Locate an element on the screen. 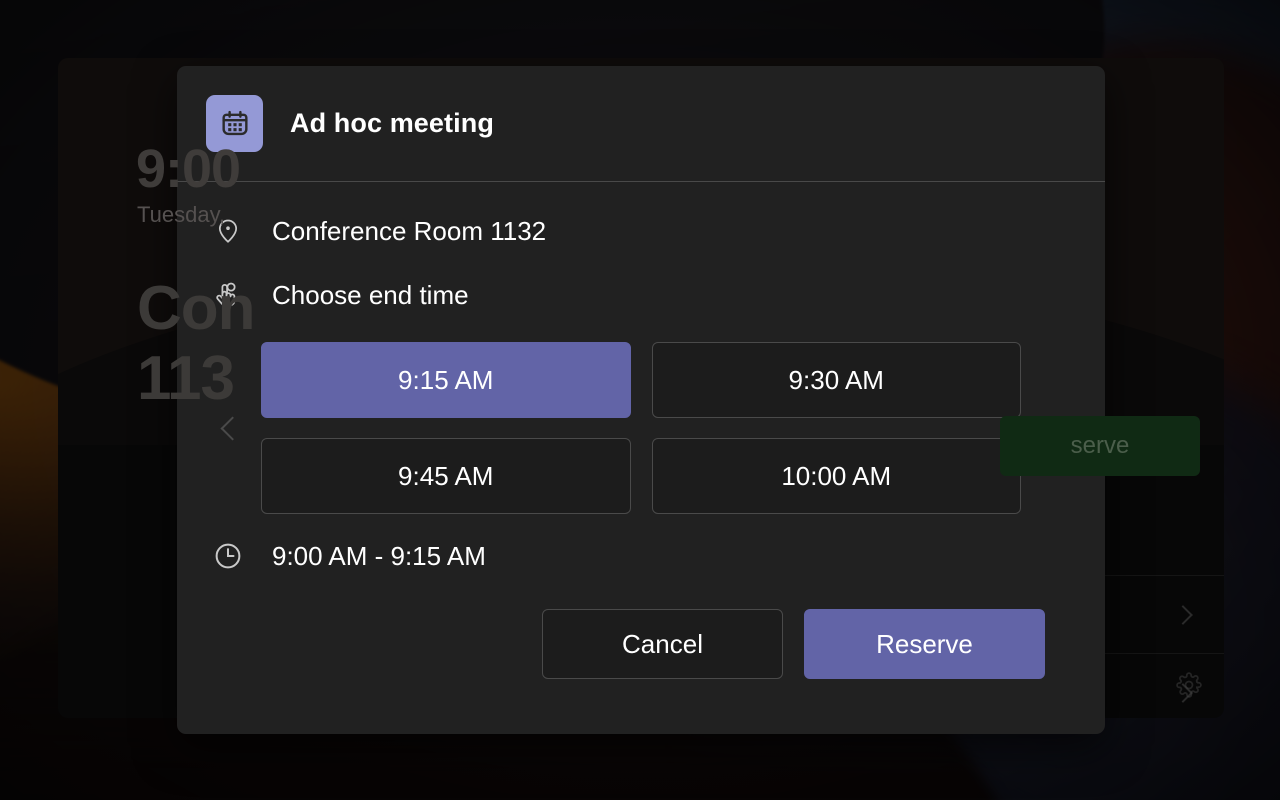 This screenshot has width=1280, height=800. time-slot-picker: 9:15 AM 9:30 AM 9:45 AM 10:00 AM is located at coordinates (641, 428).